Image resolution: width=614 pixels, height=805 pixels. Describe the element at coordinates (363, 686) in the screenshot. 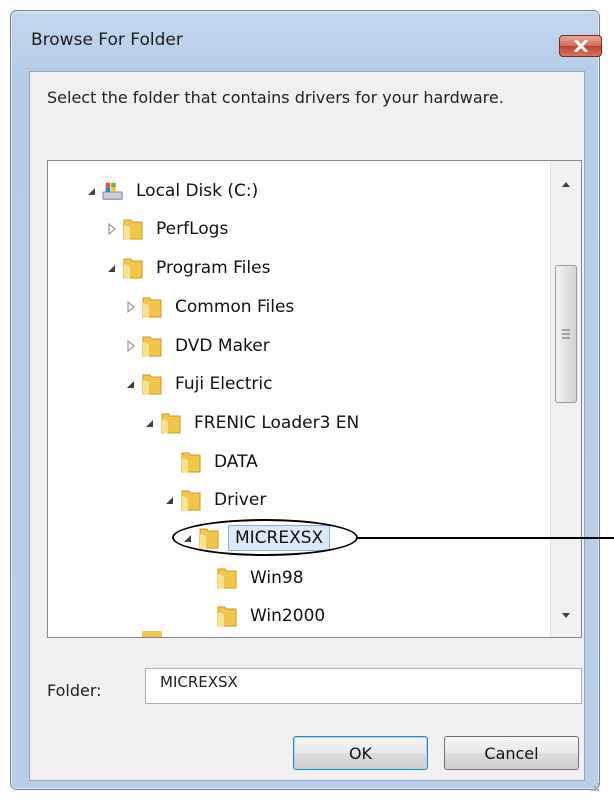

I see `folder-input` at that location.